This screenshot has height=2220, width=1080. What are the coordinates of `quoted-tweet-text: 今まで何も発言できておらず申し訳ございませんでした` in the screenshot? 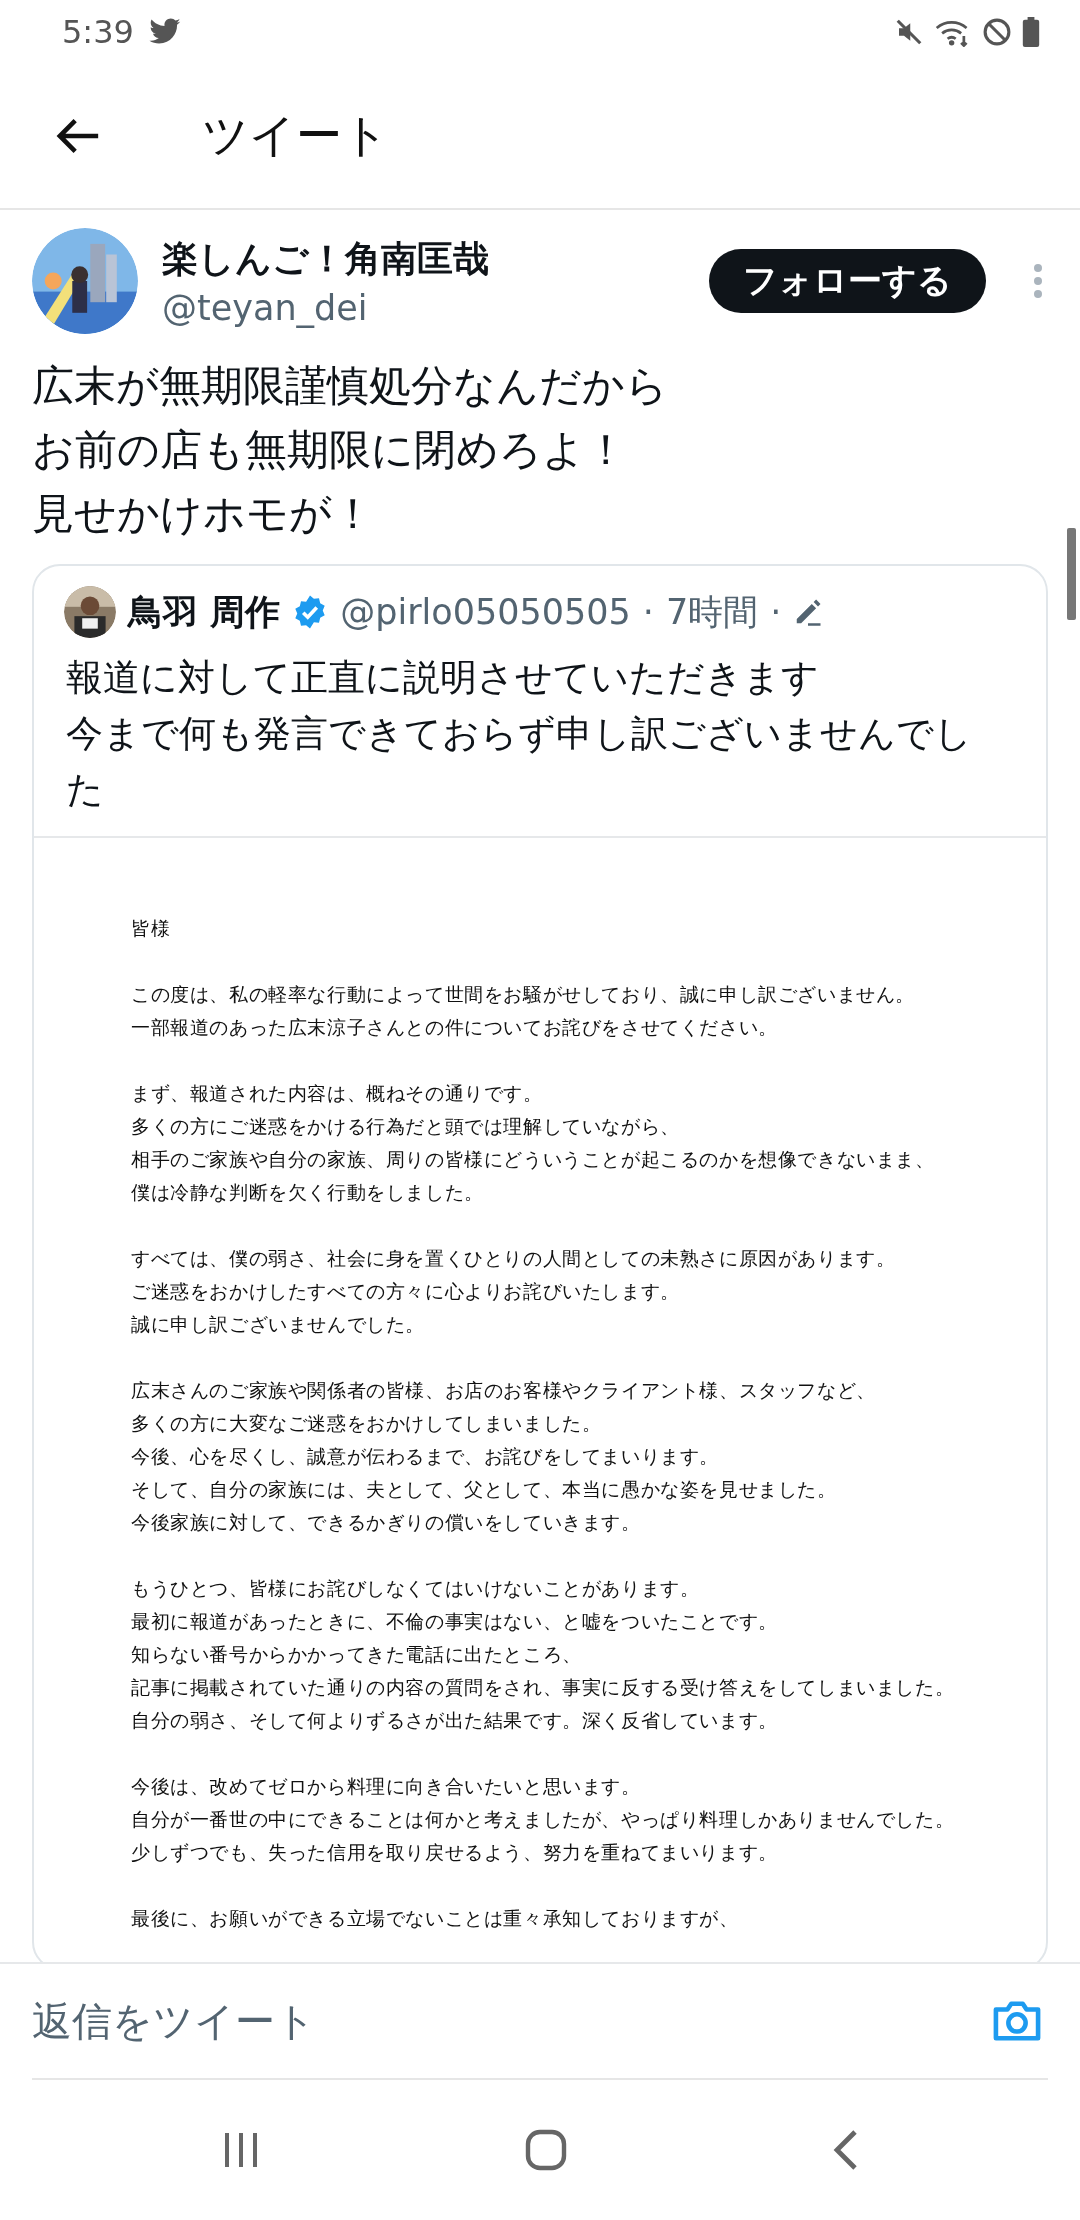 It's located at (519, 762).